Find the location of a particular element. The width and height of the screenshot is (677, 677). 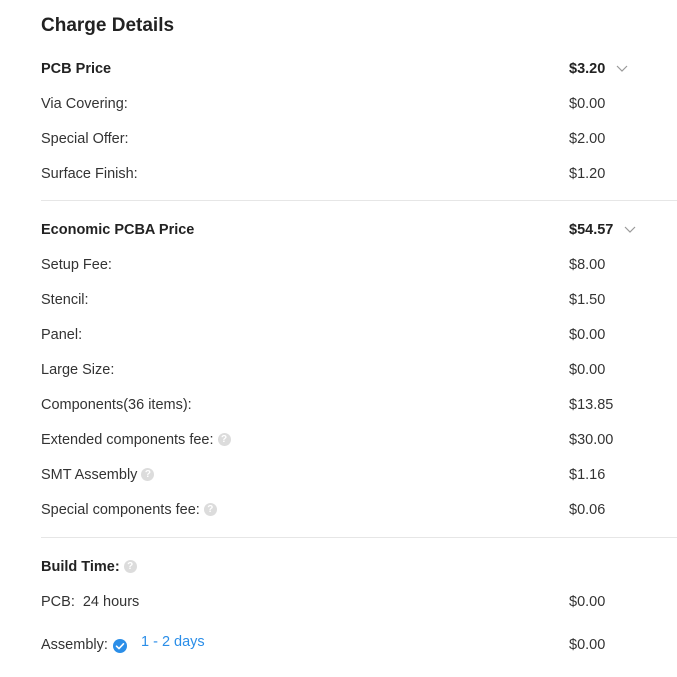

panel-label: Panel: is located at coordinates (62, 335).